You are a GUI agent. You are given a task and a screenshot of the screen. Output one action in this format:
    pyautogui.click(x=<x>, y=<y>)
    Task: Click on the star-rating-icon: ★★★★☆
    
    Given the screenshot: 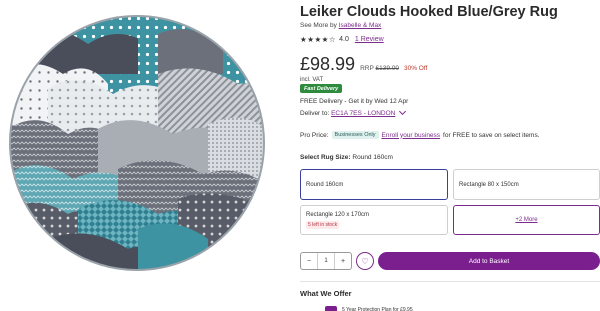 What is the action you would take?
    pyautogui.click(x=318, y=39)
    